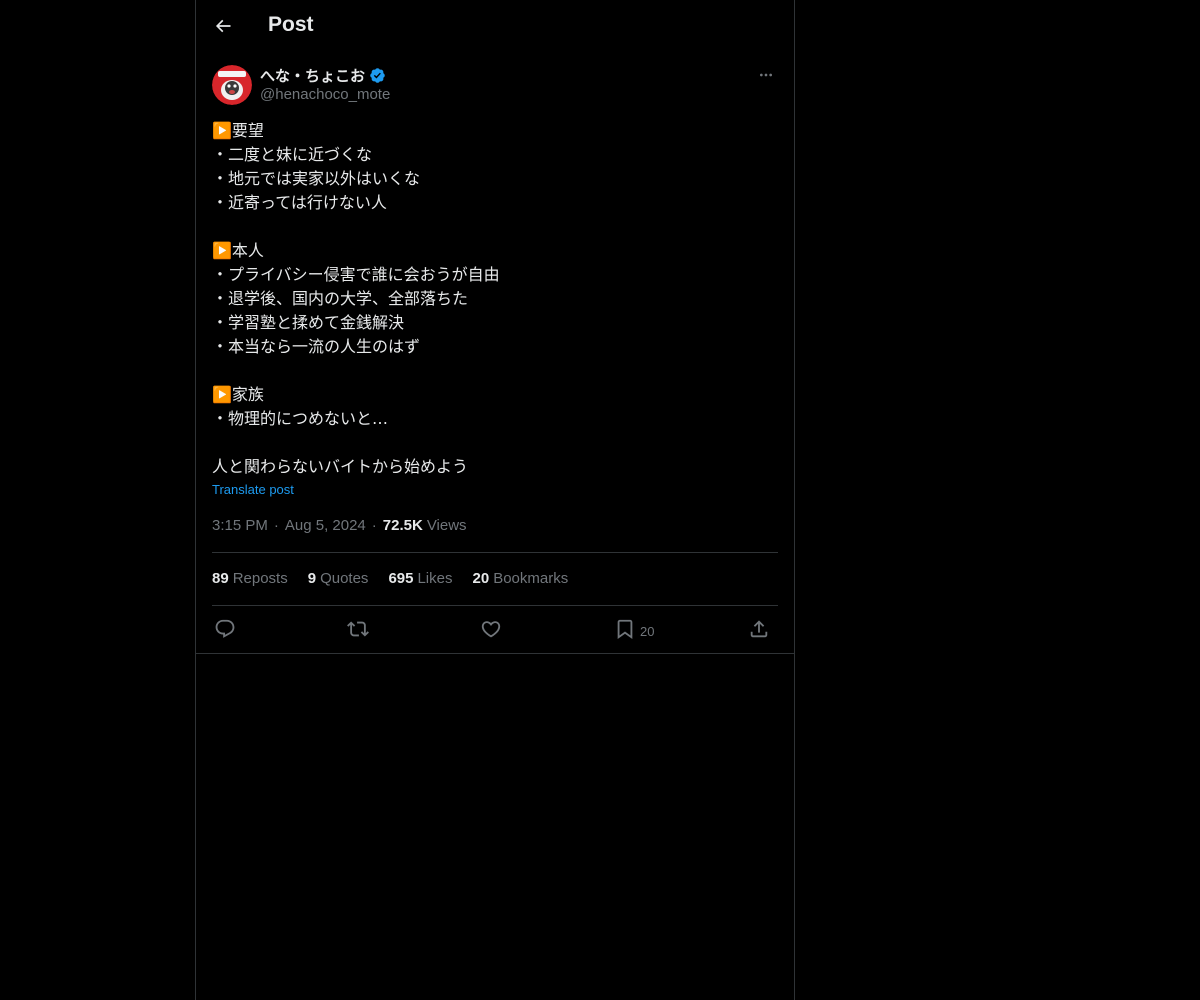  I want to click on repost-button, so click(358, 629).